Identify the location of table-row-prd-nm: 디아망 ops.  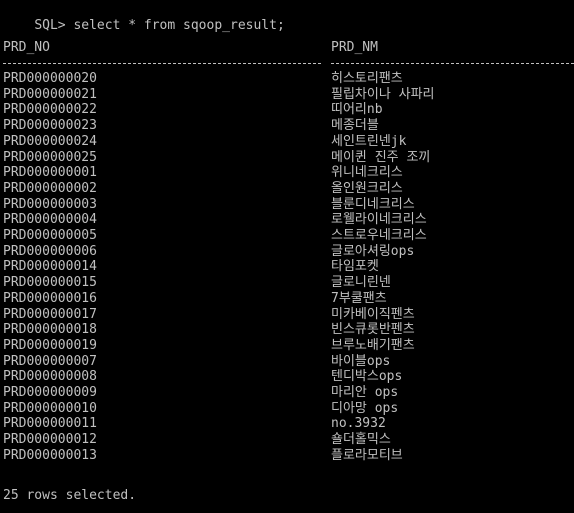
(365, 408).